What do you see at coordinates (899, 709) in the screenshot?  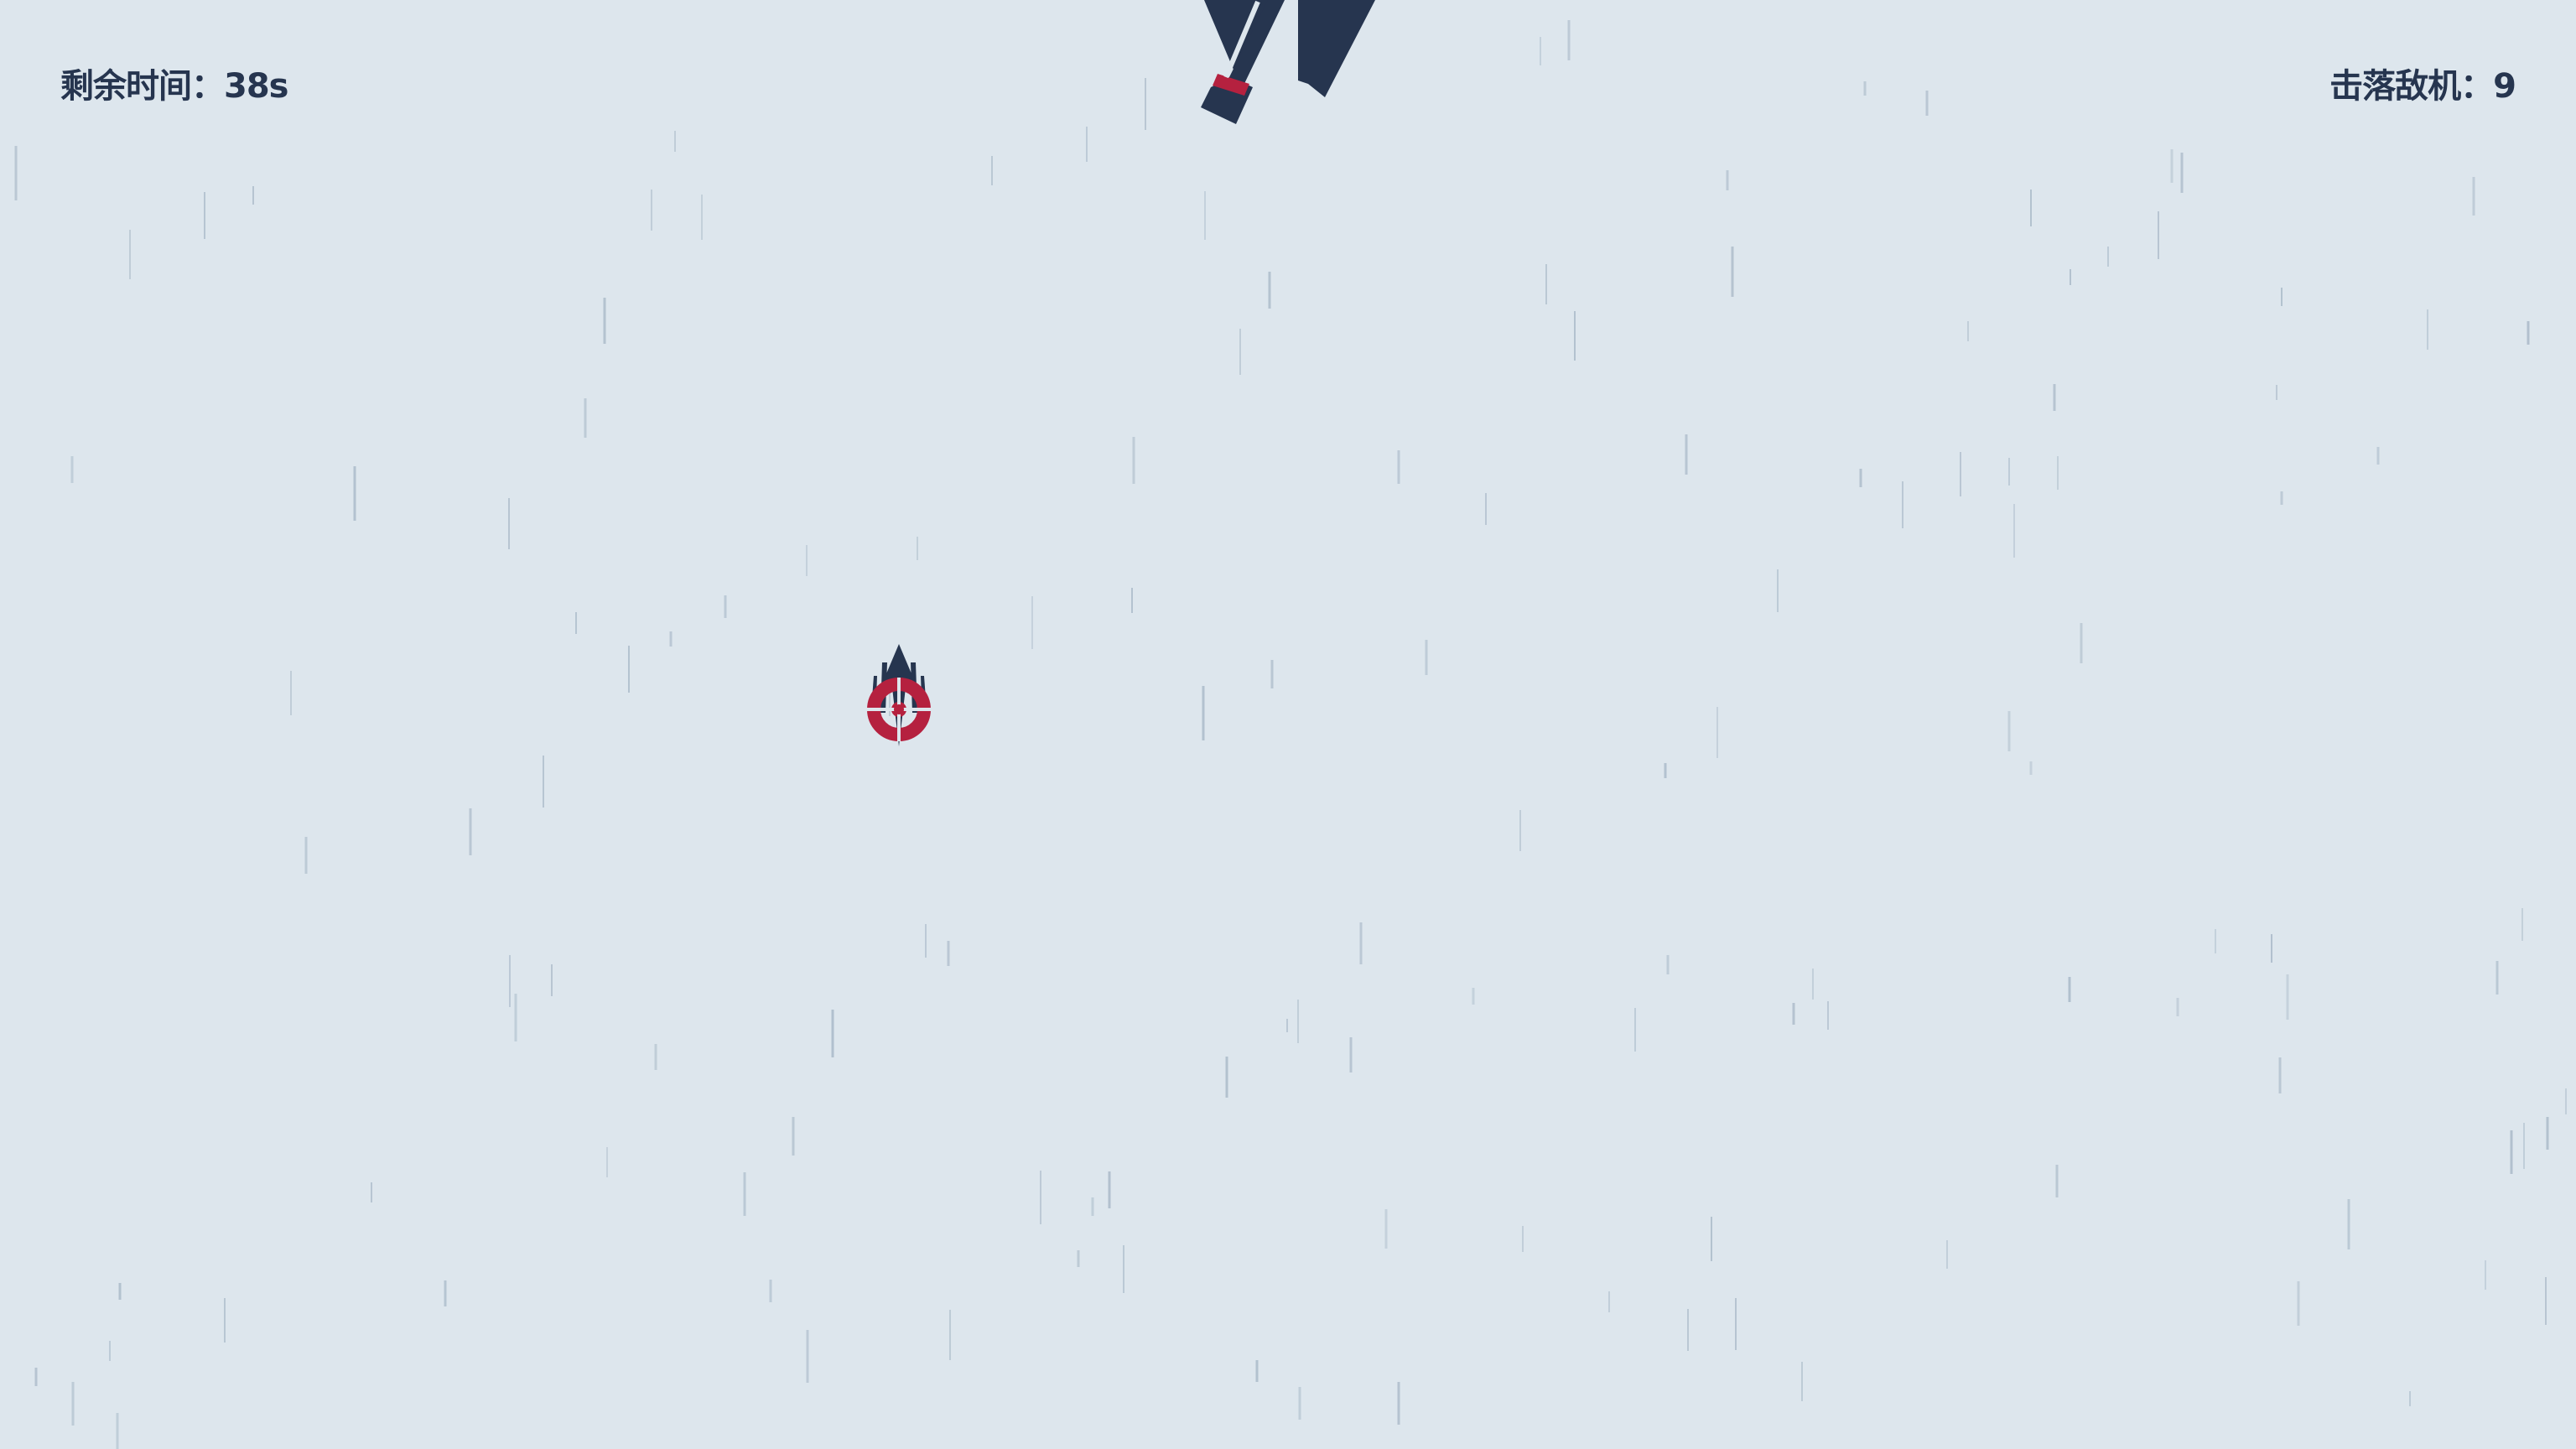 I see `target-reticle-icon` at bounding box center [899, 709].